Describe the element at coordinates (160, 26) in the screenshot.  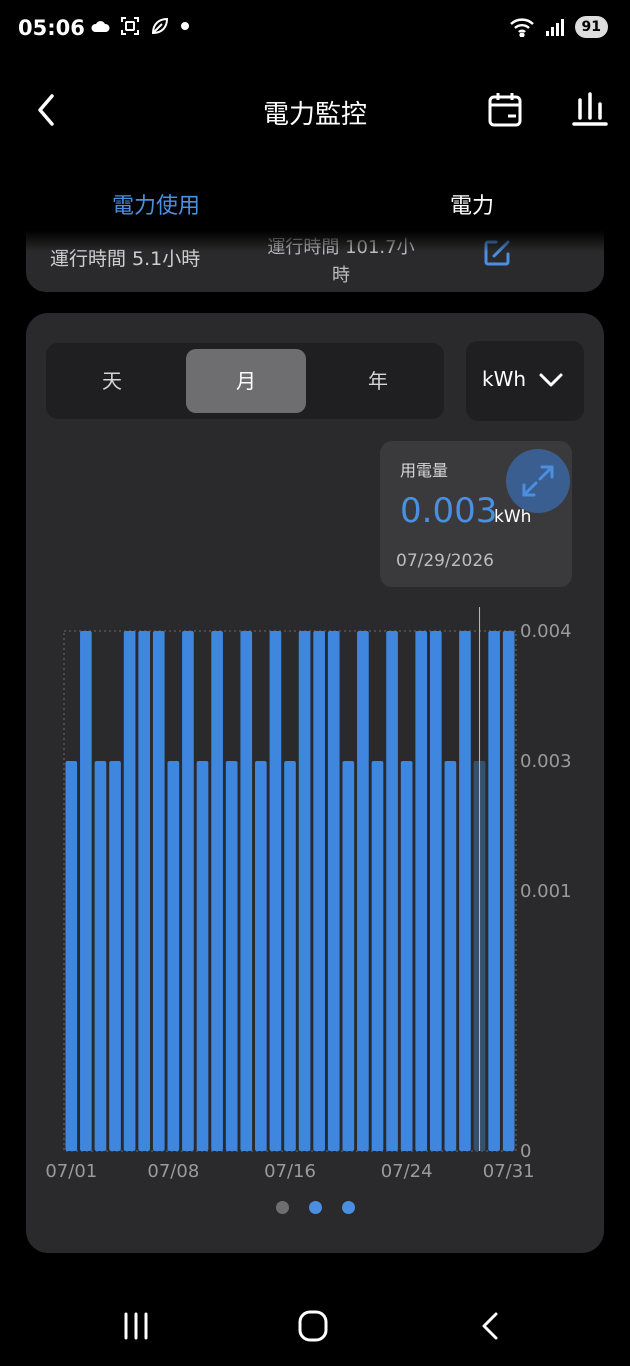
I see `leaf-icon` at that location.